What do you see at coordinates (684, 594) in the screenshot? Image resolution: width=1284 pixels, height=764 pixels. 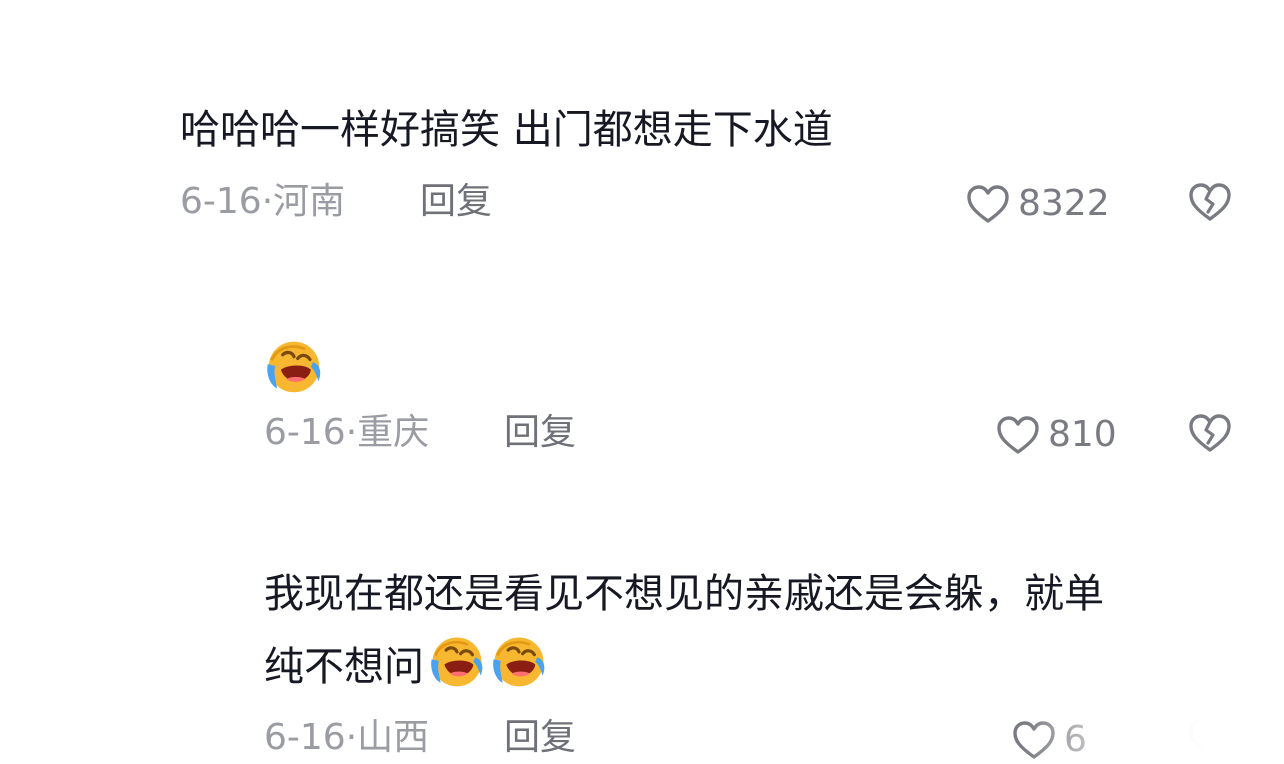 I see `comment-text-line1: 我现在都还是看见不想见的亲戚还是会躲，就单` at bounding box center [684, 594].